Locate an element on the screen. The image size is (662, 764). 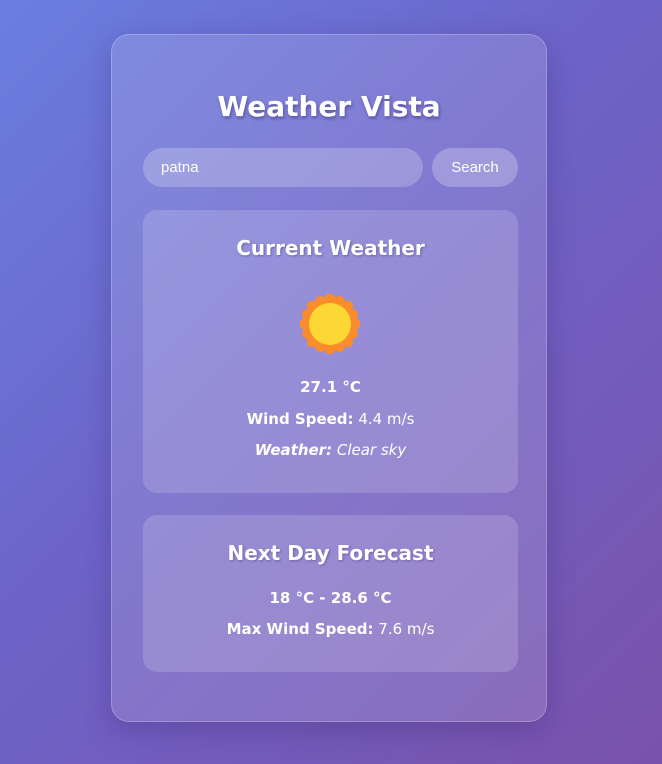
search-button: Search is located at coordinates (475, 167).